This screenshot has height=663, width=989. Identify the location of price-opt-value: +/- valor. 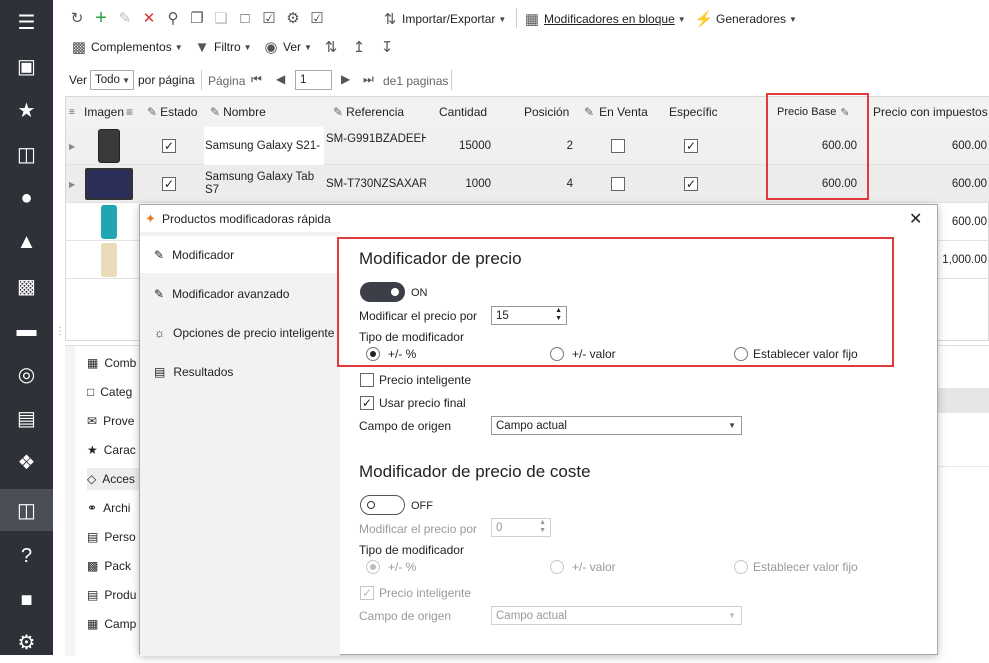
(583, 354).